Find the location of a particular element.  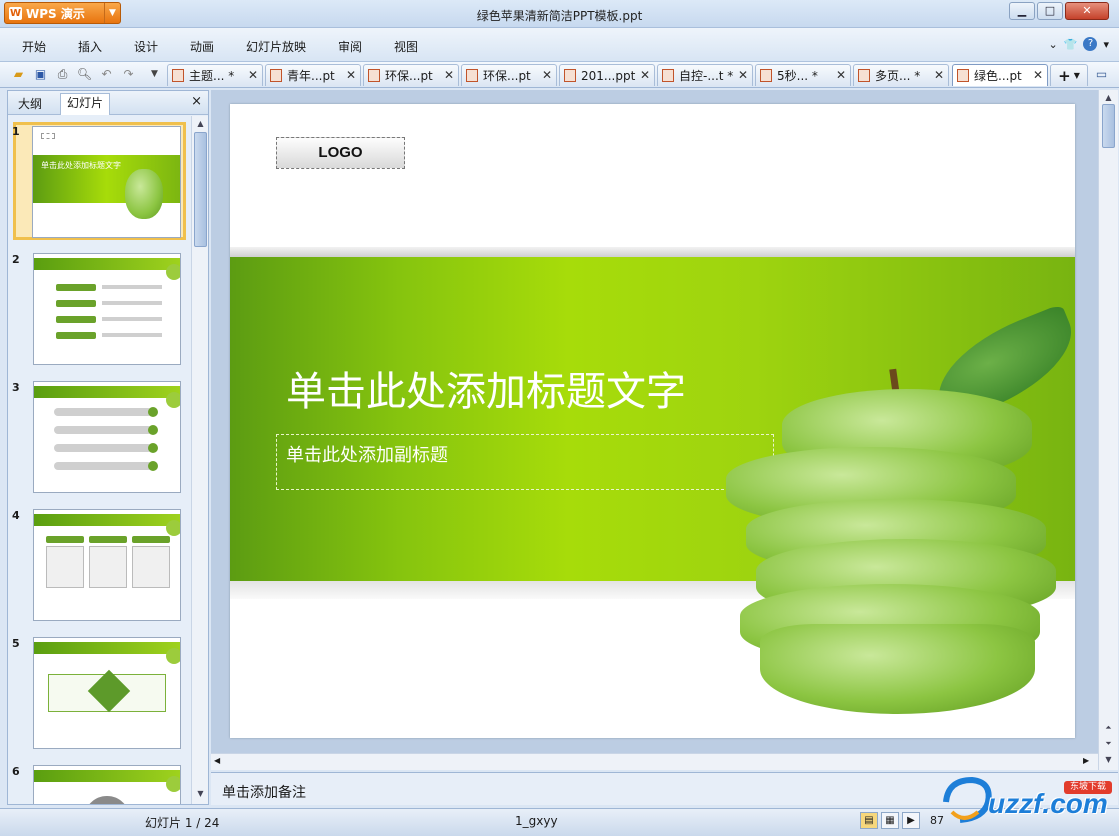

chevron-down-icon: ▾ is located at coordinates (1106, 44).